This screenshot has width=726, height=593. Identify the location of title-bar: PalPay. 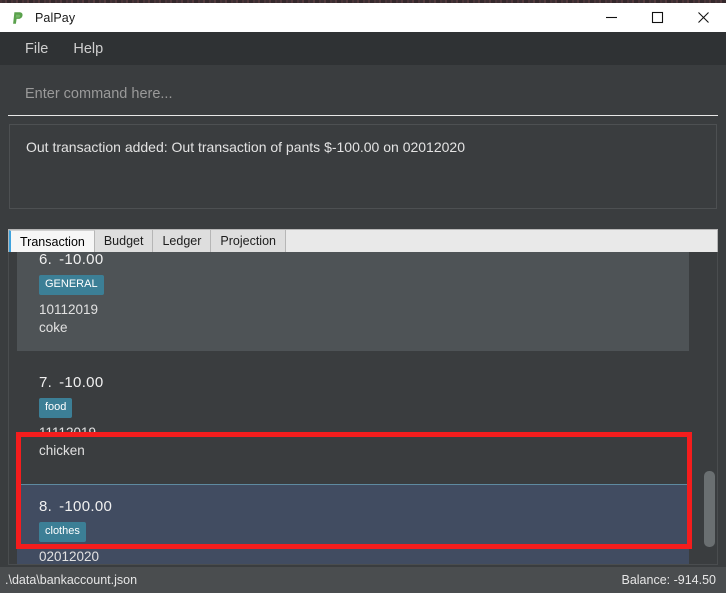
(363, 18).